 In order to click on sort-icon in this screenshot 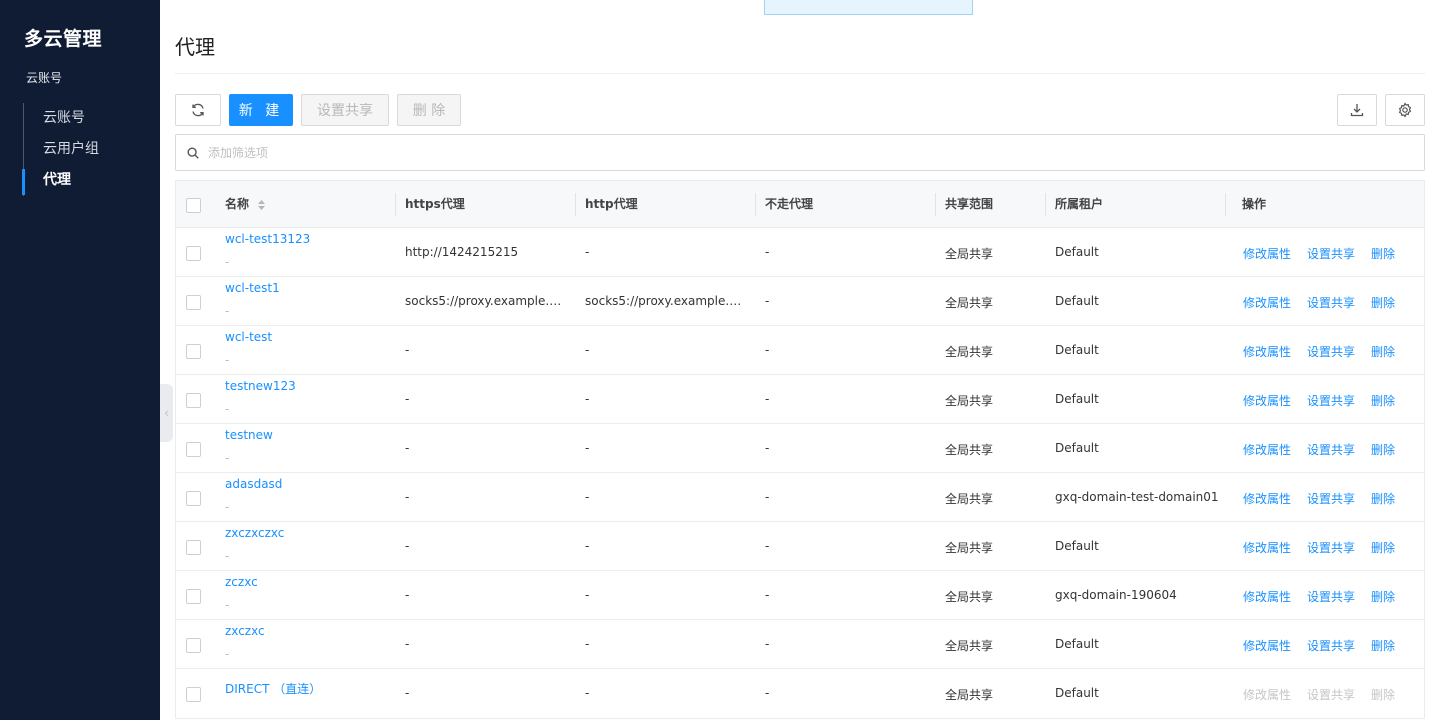, I will do `click(261, 205)`.